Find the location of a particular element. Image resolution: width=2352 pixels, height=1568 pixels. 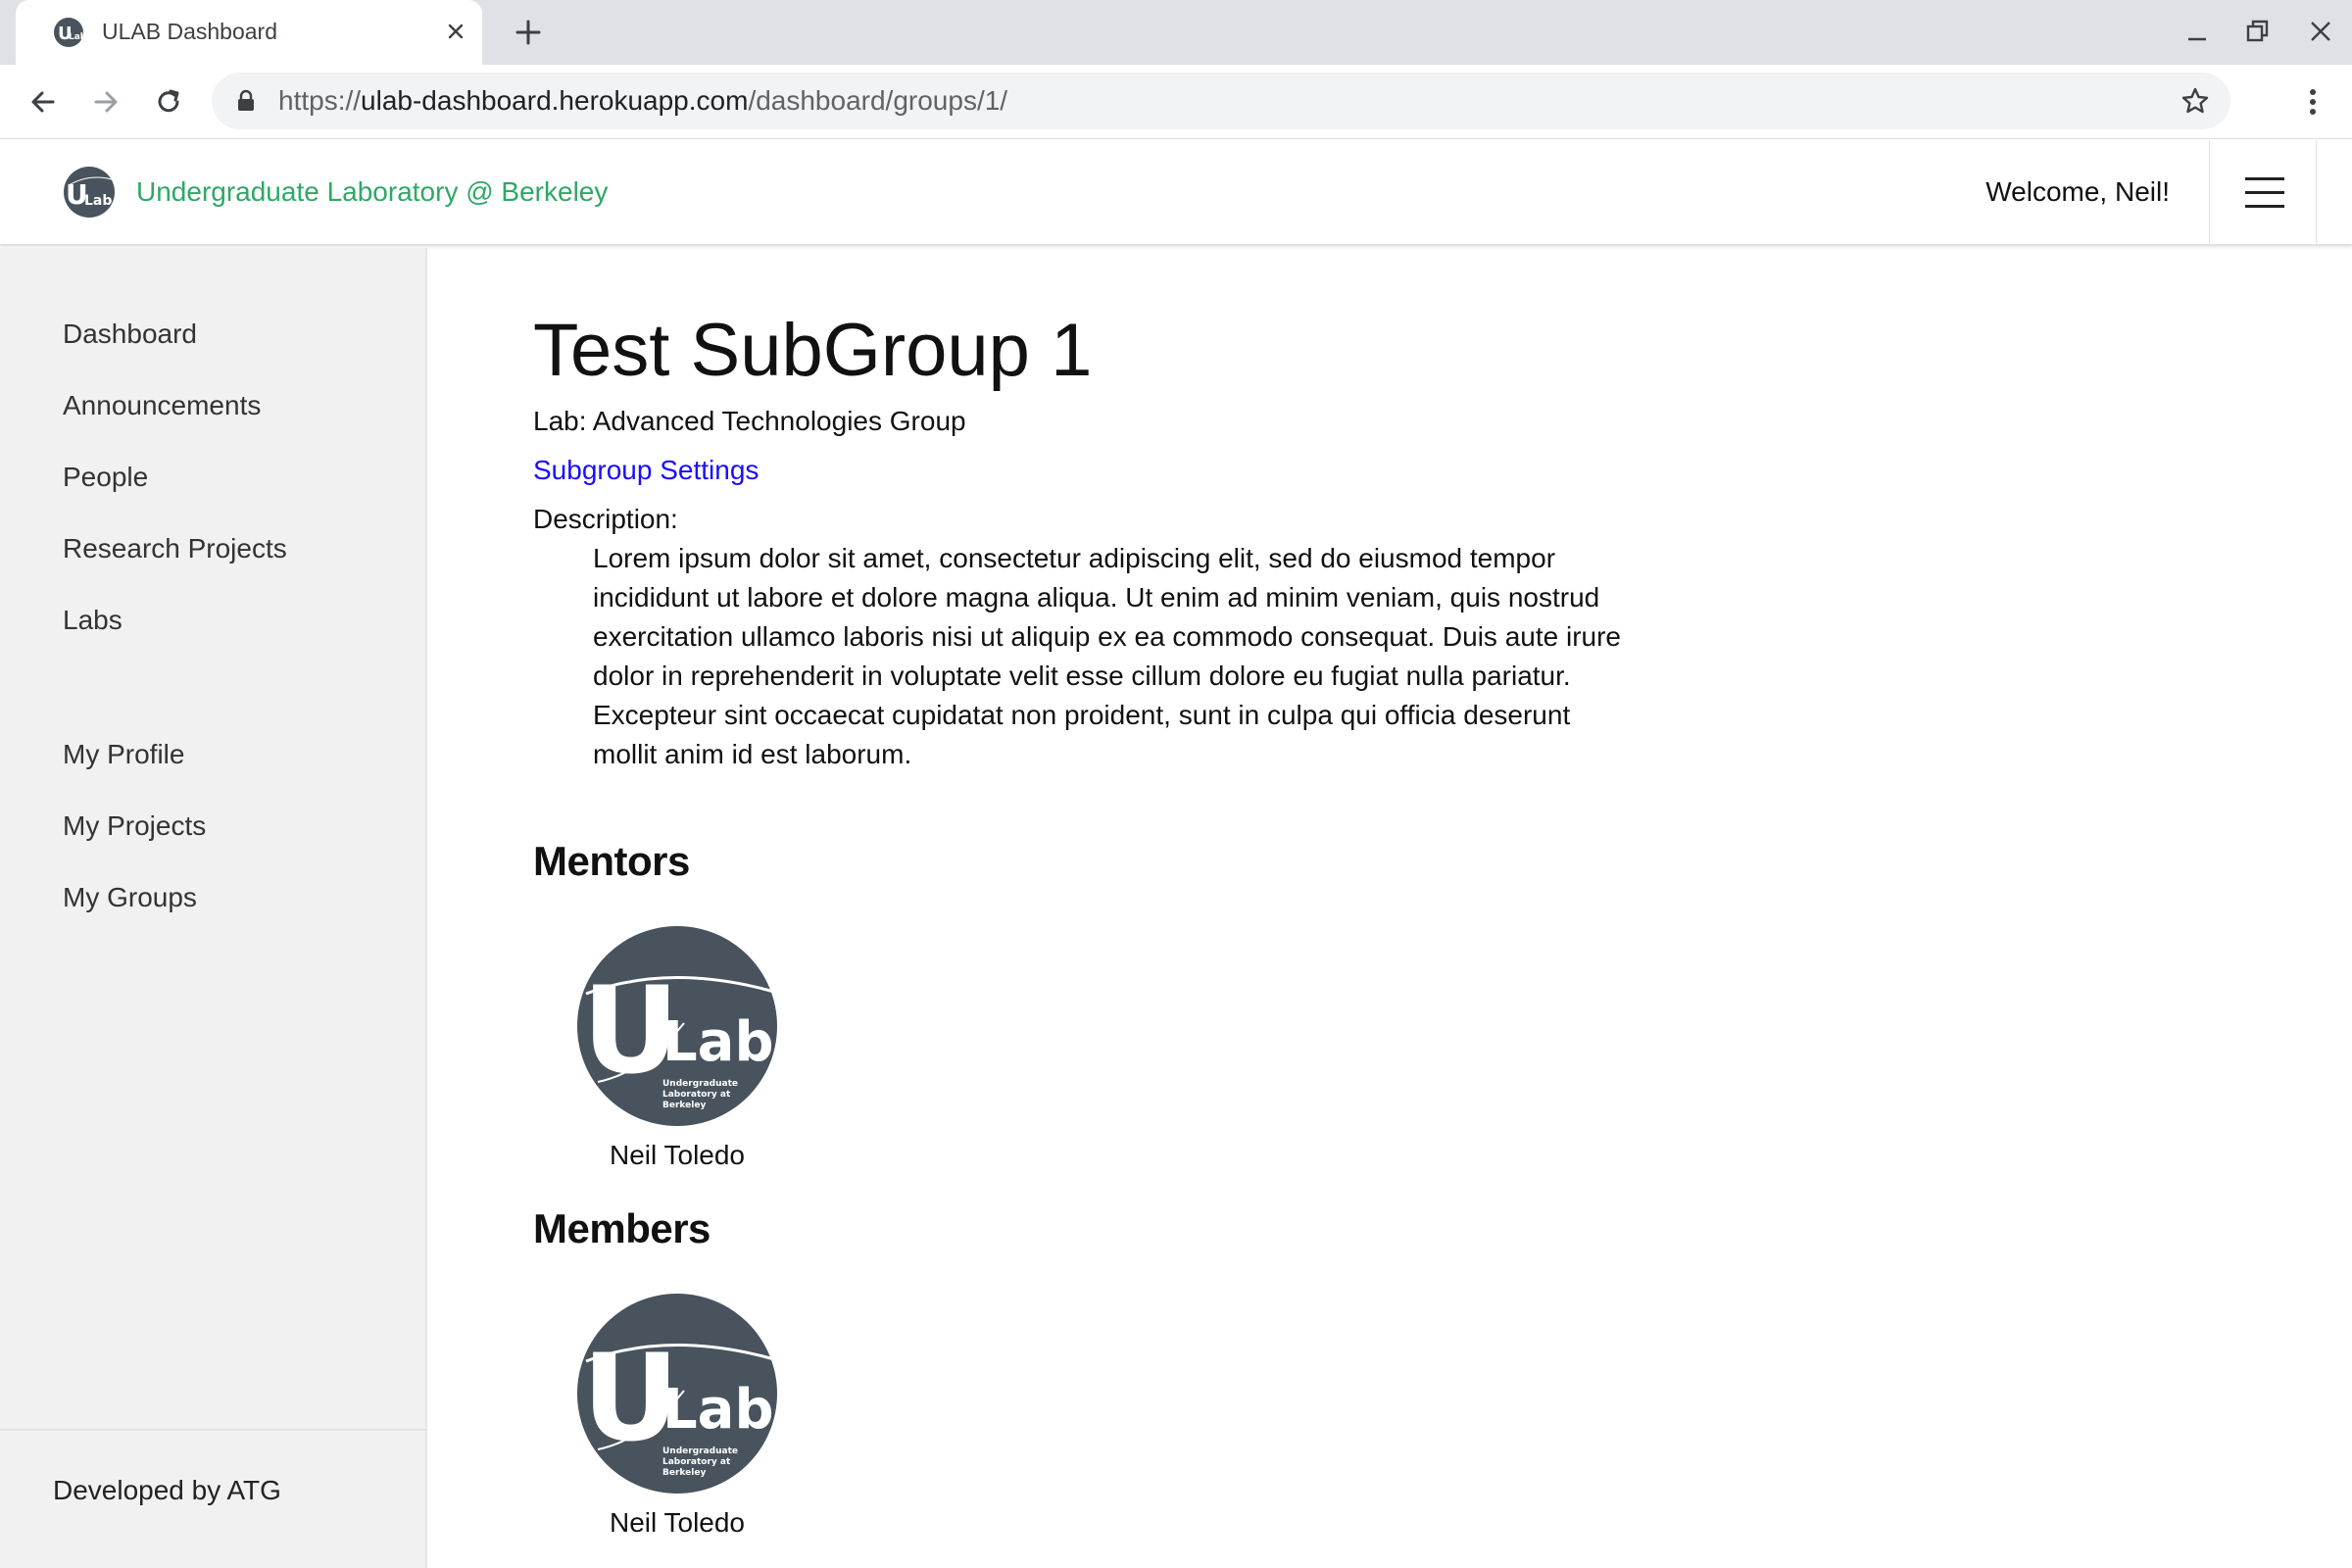

restore-window-icon is located at coordinates (2258, 32).